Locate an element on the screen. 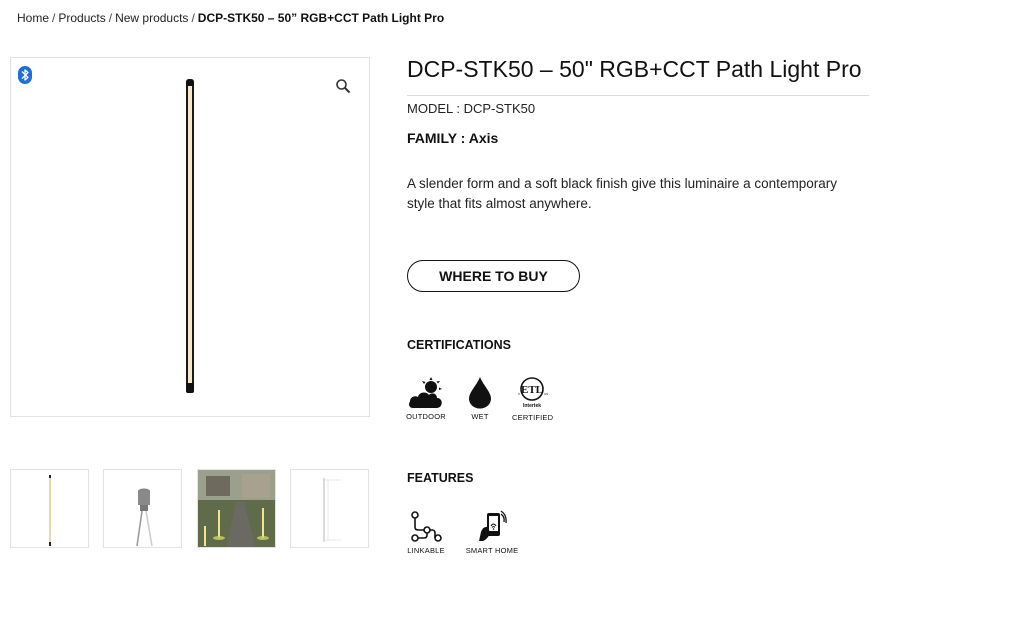  product-model: MODEL : DCP-STK50 is located at coordinates (471, 108).